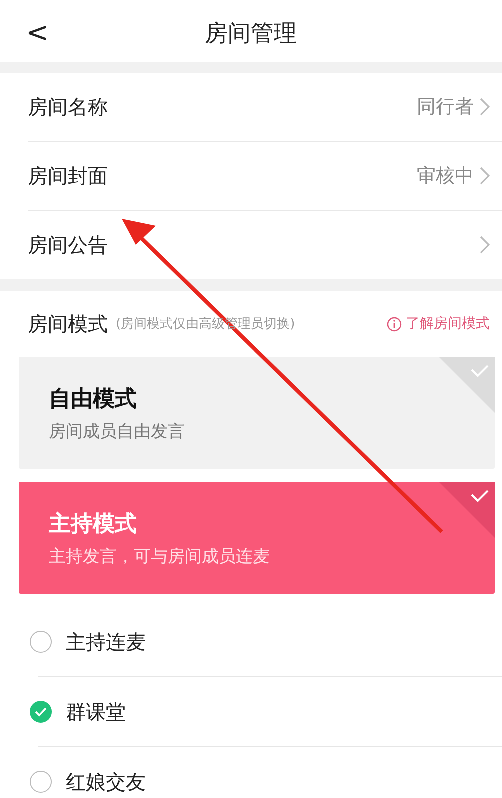  Describe the element at coordinates (159, 557) in the screenshot. I see `mode-description: 主持发言，可与房间成员连麦` at that location.